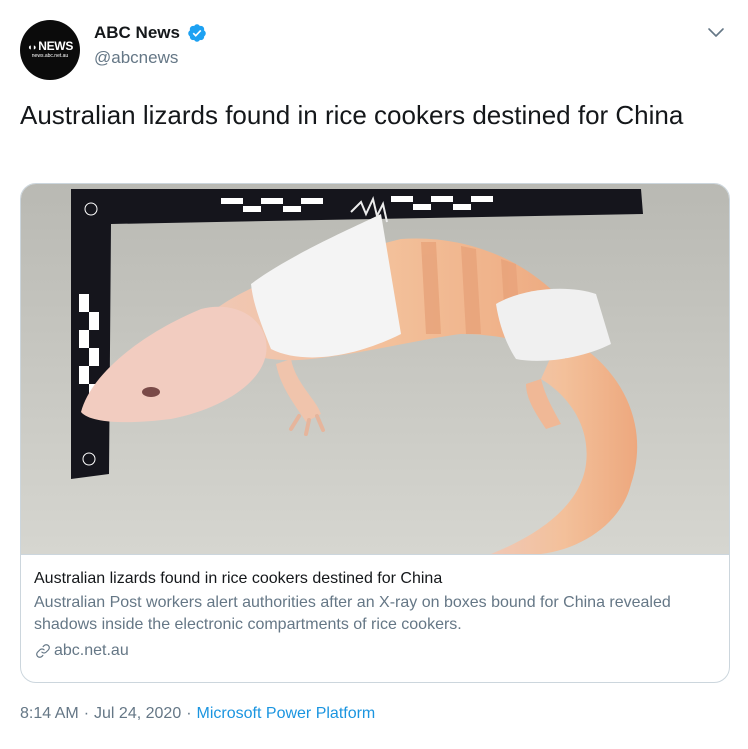  What do you see at coordinates (150, 58) in the screenshot?
I see `handle: @abcnews` at bounding box center [150, 58].